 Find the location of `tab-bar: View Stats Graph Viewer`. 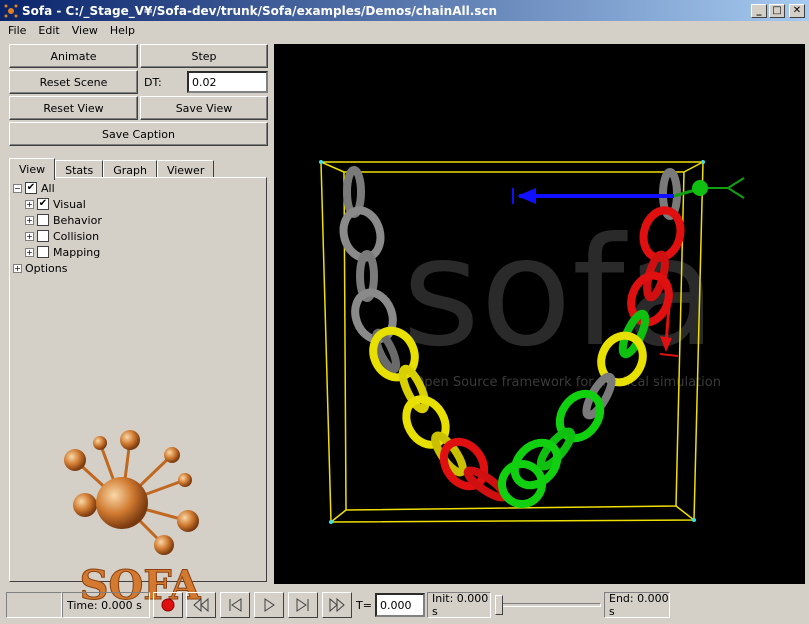

tab-bar: View Stats Graph Viewer is located at coordinates (112, 169).